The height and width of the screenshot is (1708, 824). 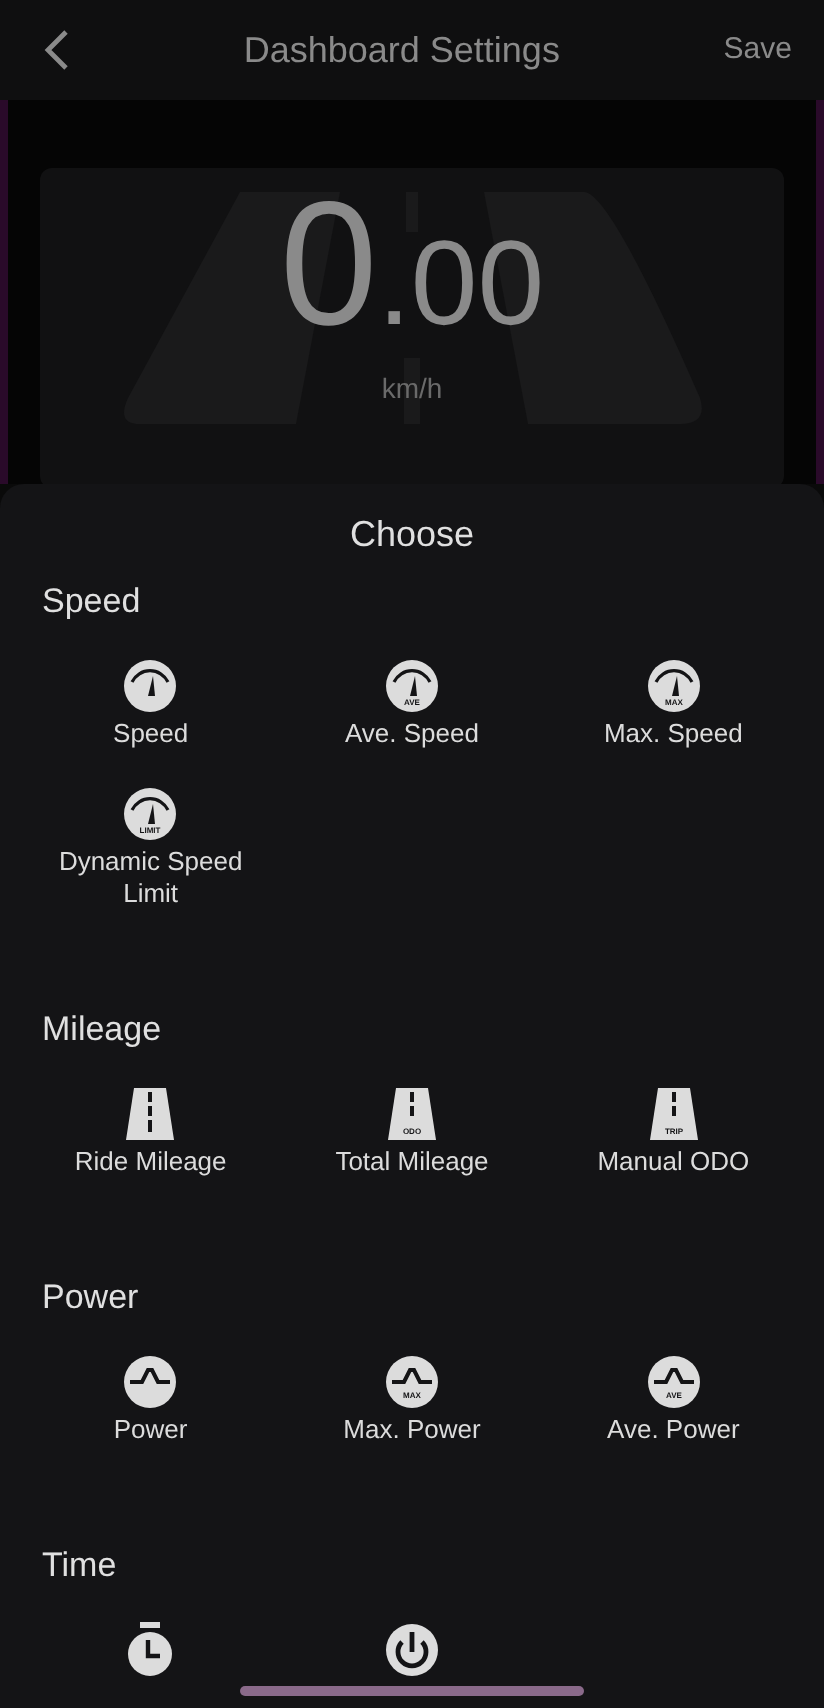 I want to click on stopwatch-icon, so click(x=150, y=1650).